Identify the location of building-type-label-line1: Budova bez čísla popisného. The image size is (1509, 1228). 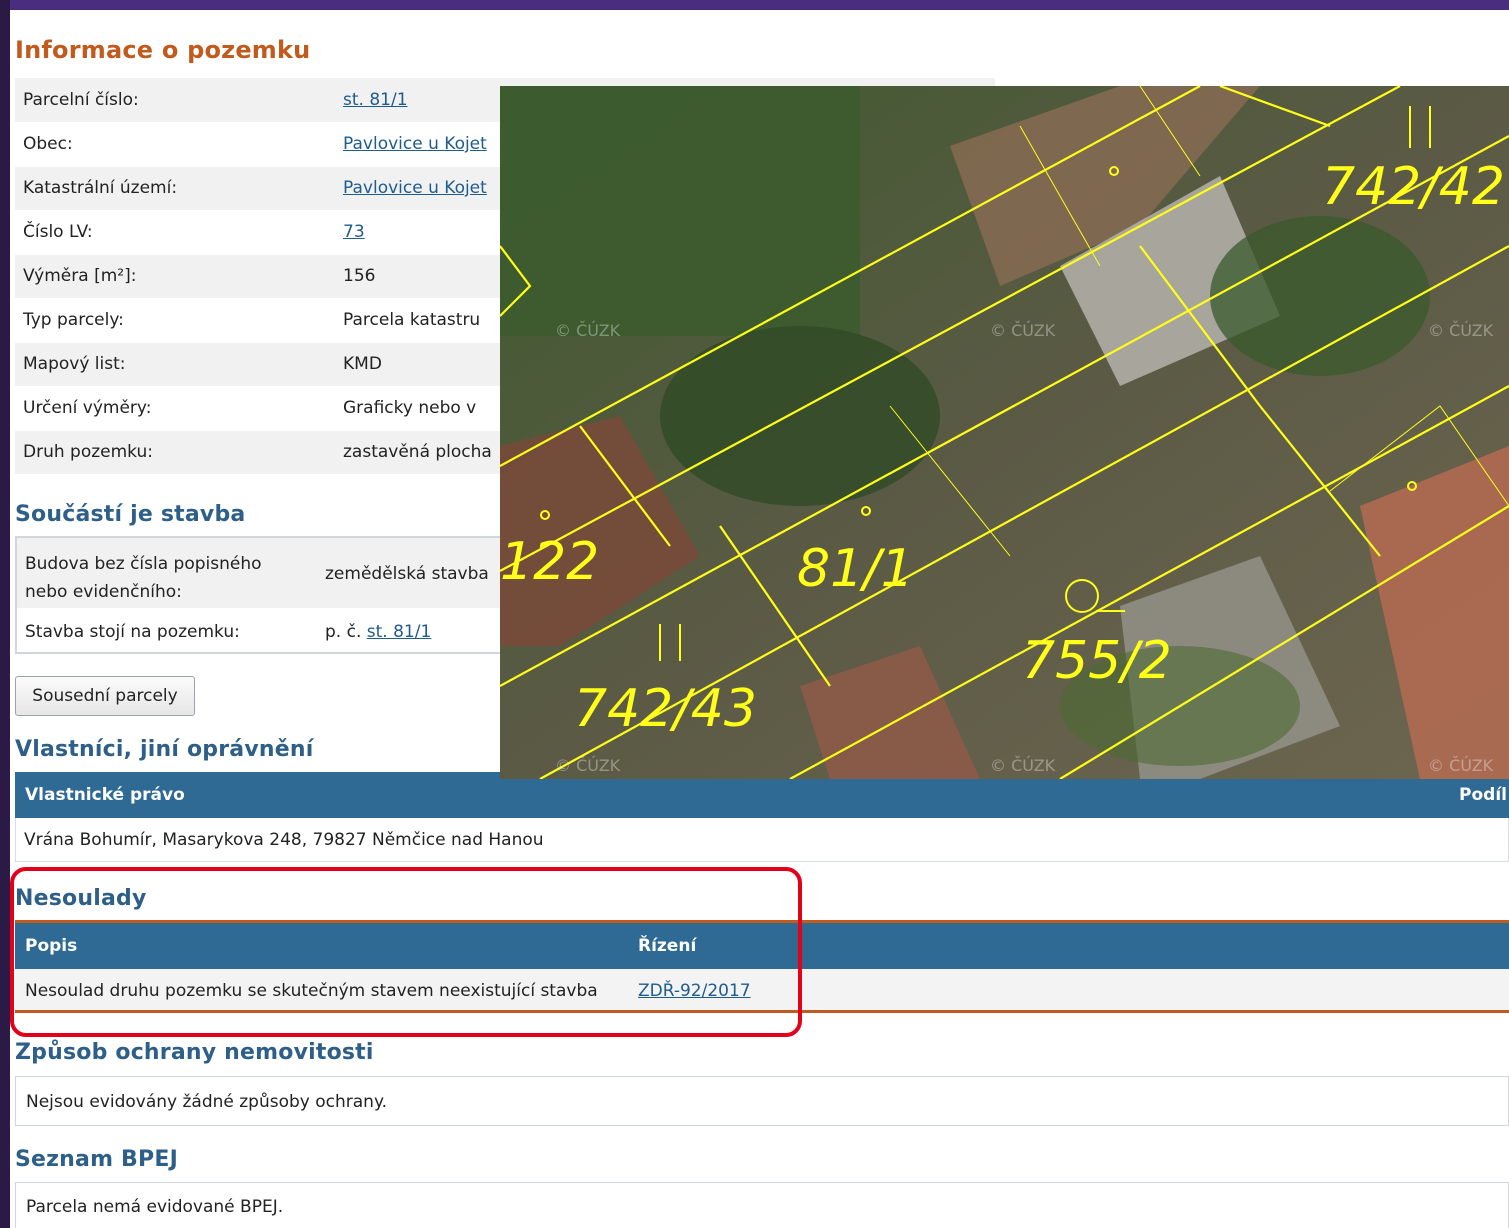
(143, 564).